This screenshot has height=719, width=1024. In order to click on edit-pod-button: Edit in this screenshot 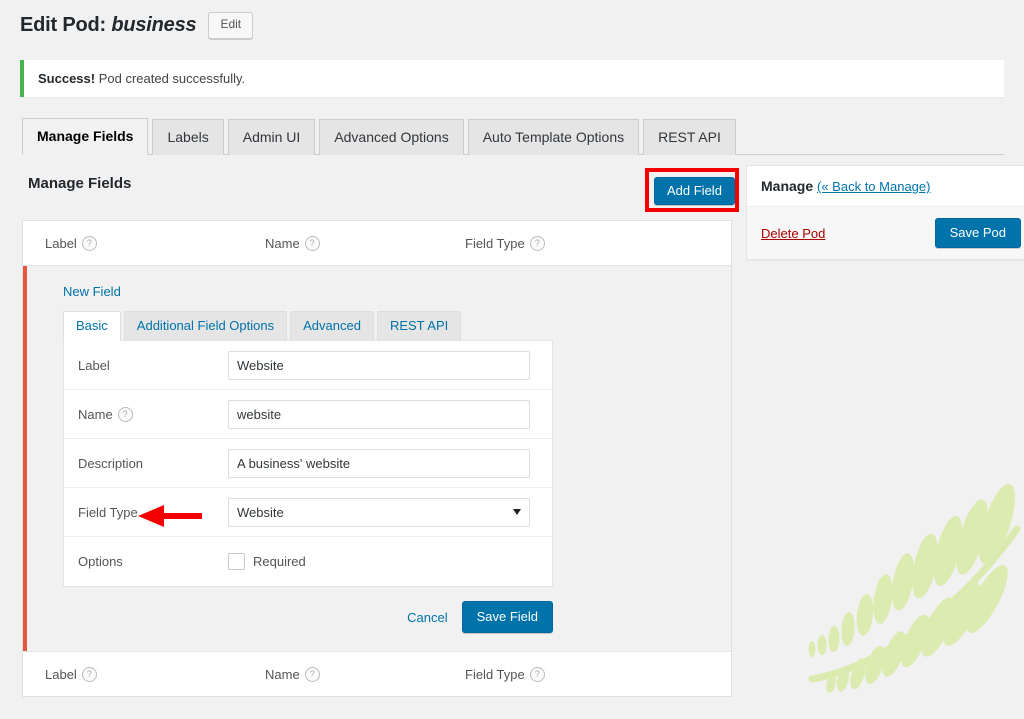, I will do `click(231, 25)`.